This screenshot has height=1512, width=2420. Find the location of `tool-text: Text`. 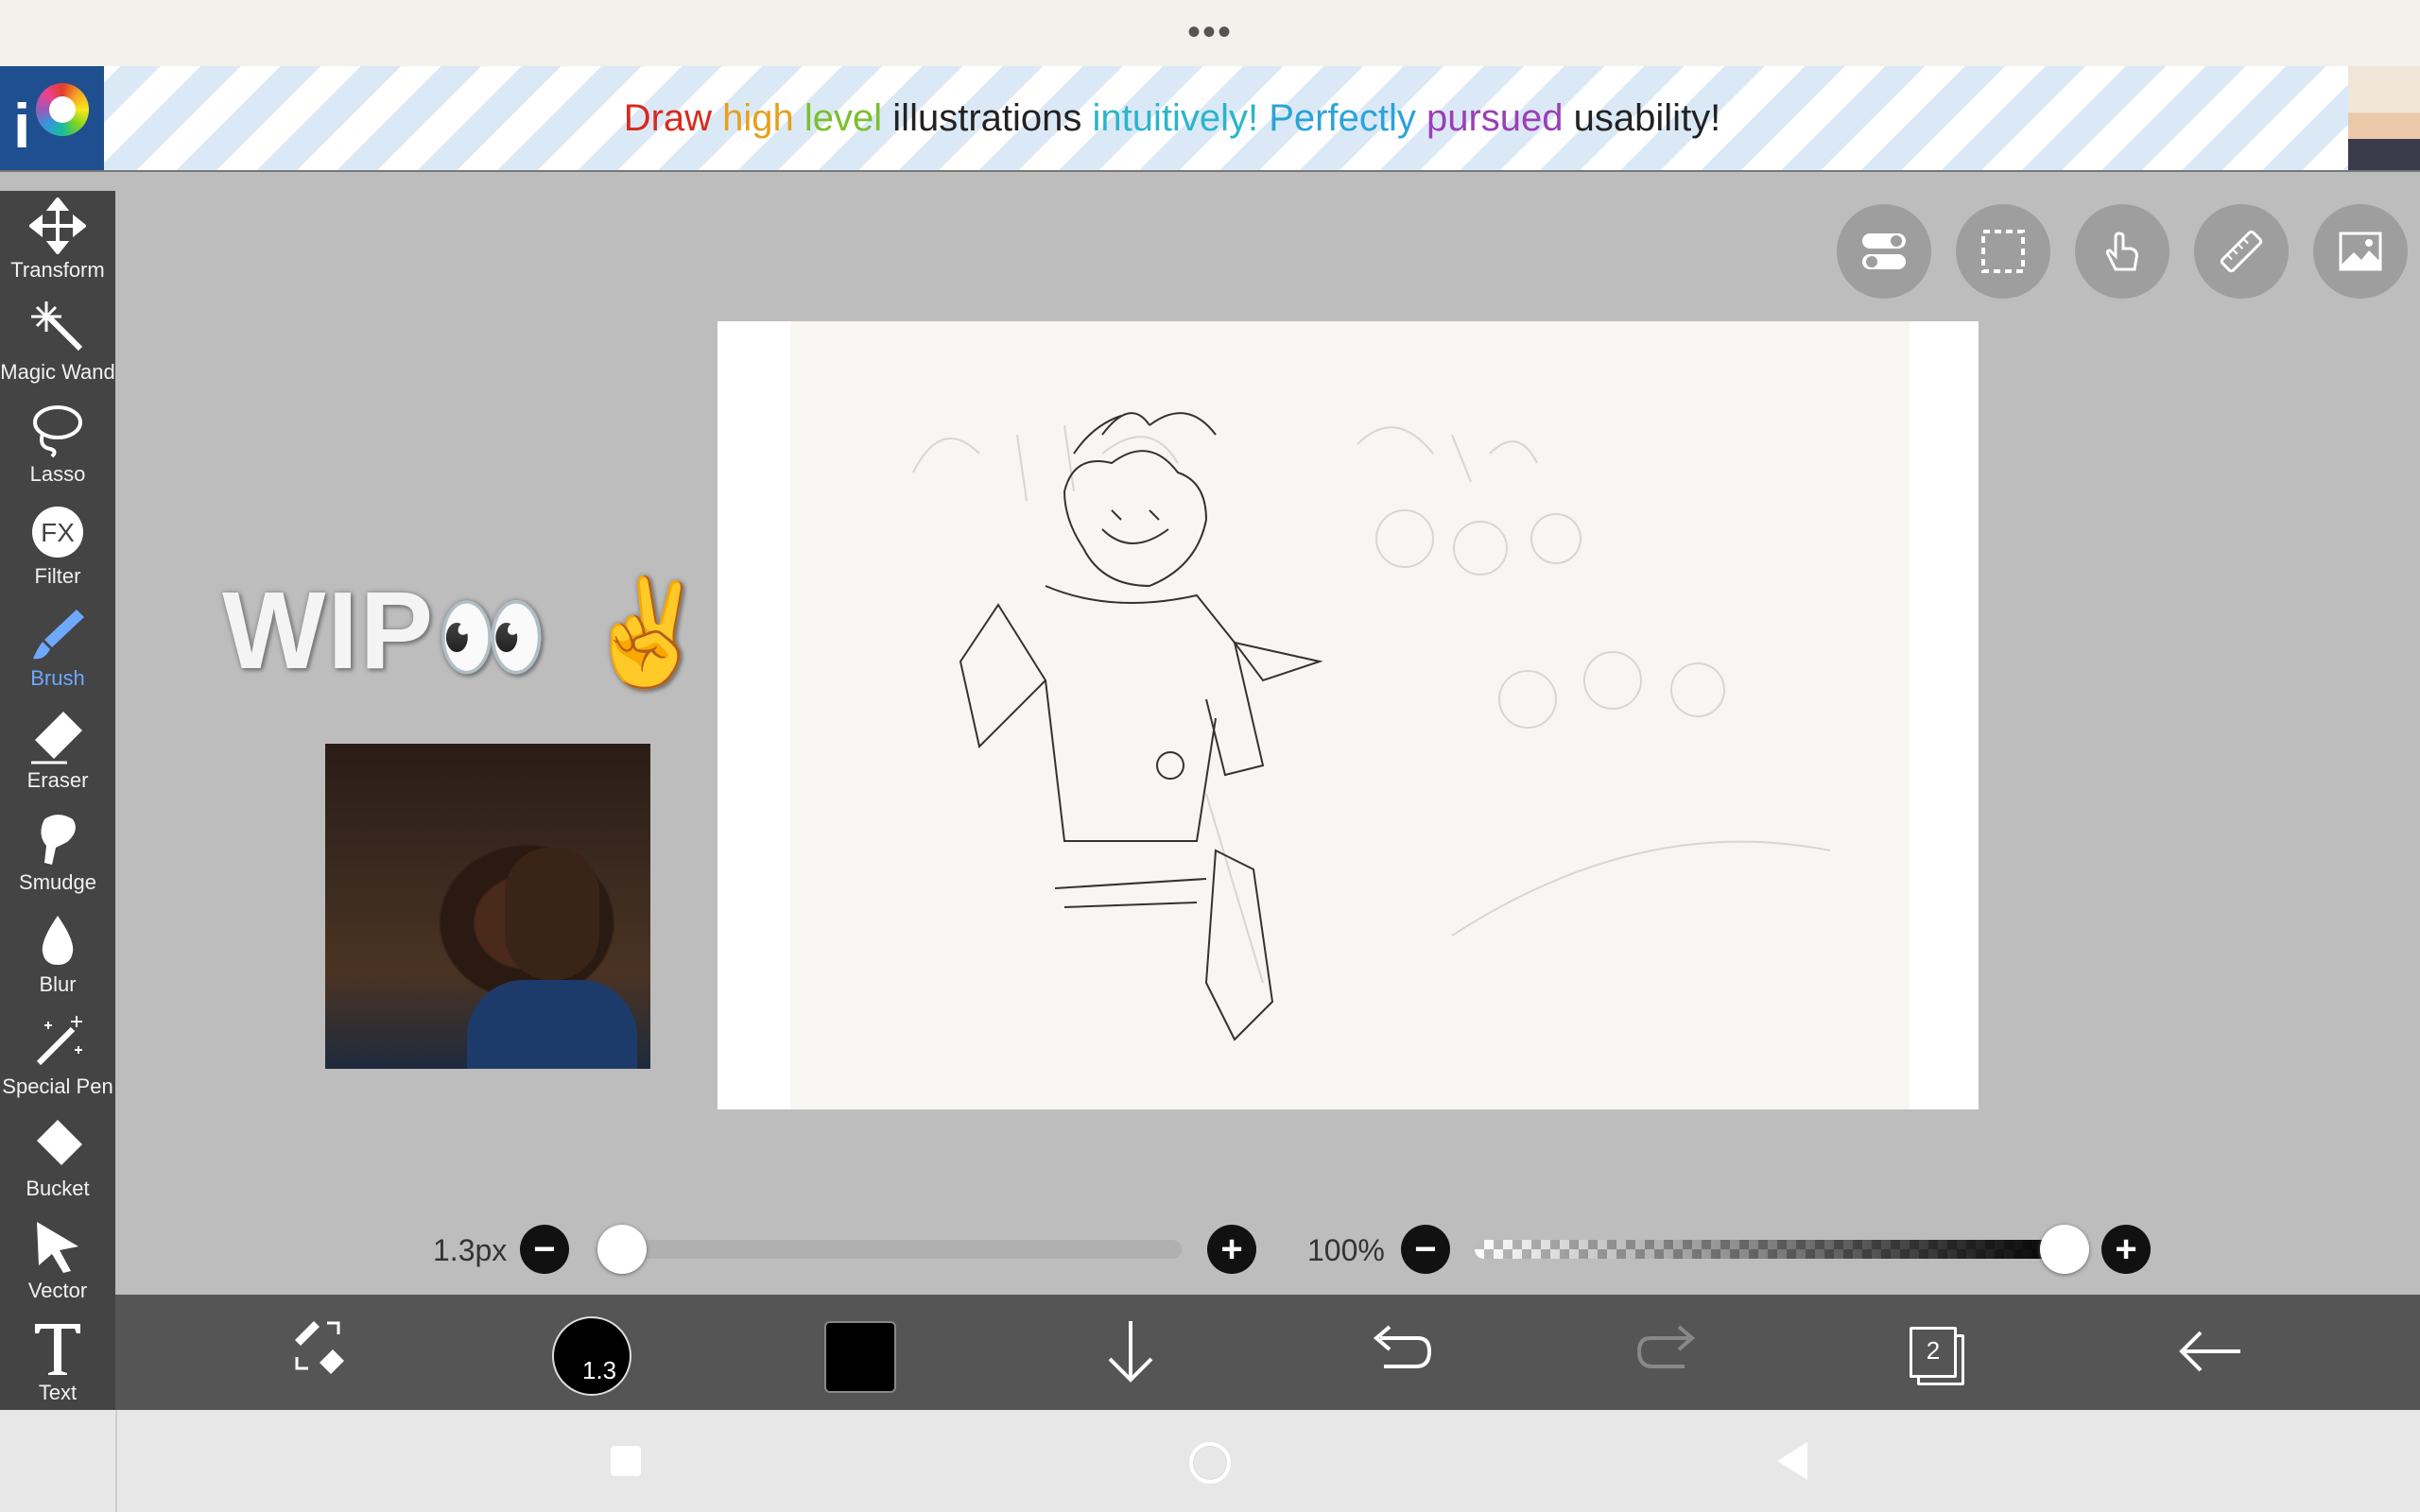

tool-text: Text is located at coordinates (57, 1367).